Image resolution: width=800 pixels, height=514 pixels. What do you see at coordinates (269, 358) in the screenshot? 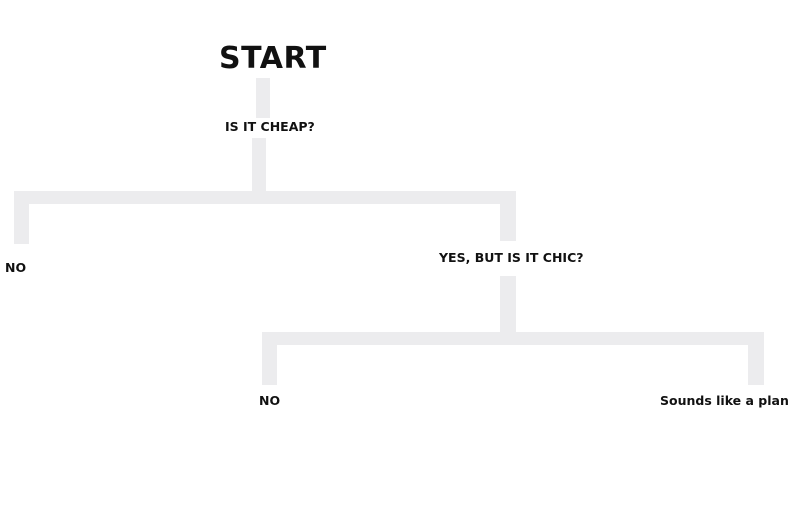
I see `connector-branch-2-left-drop` at bounding box center [269, 358].